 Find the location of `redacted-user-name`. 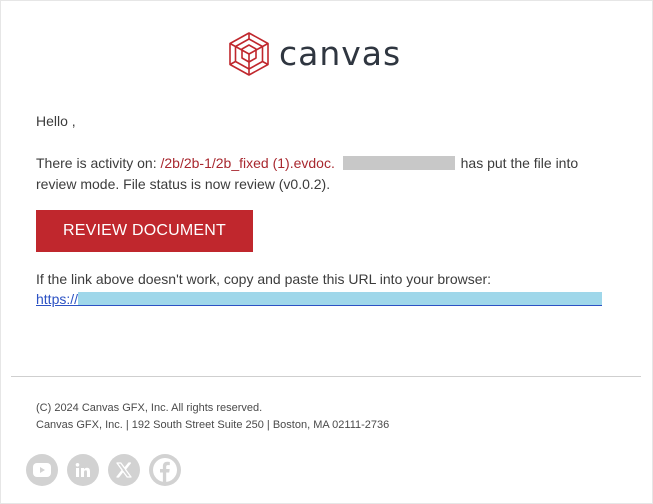

redacted-user-name is located at coordinates (398, 163).